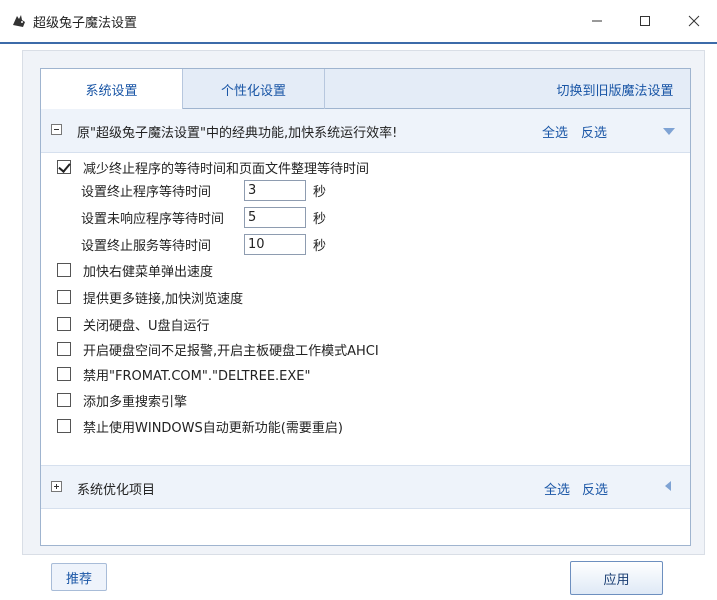  Describe the element at coordinates (79, 577) in the screenshot. I see `recommend-button: 推荐` at that location.